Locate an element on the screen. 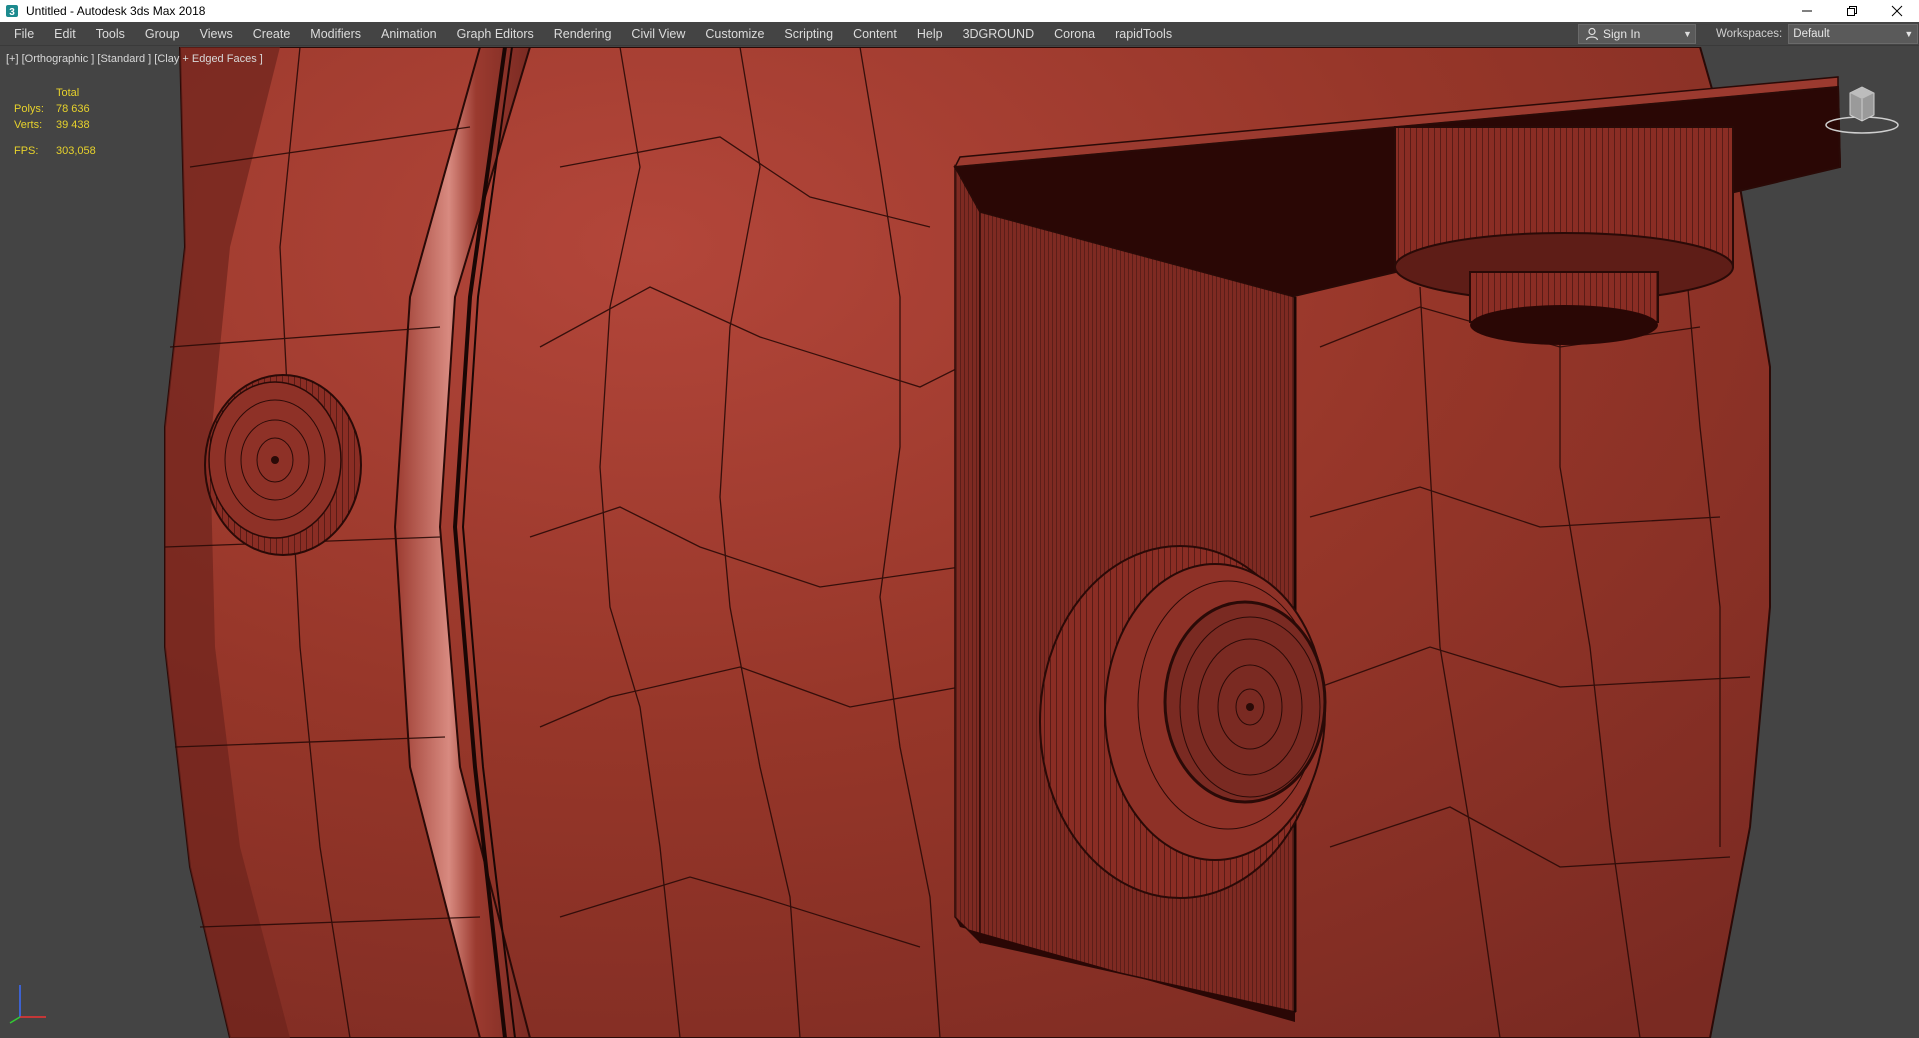  close-icon is located at coordinates (1896, 11).